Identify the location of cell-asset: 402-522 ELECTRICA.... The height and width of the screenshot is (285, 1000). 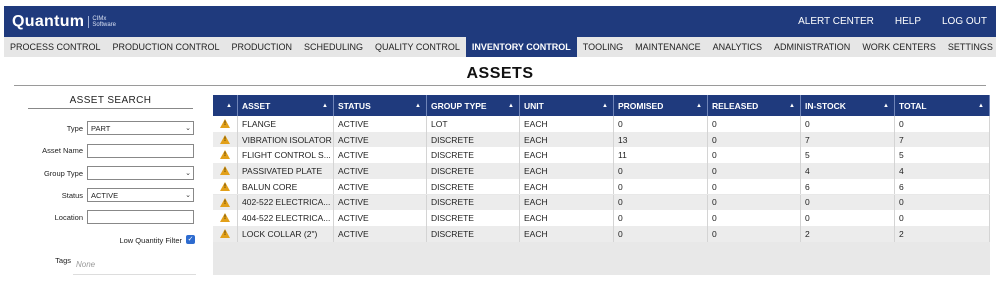
(286, 202).